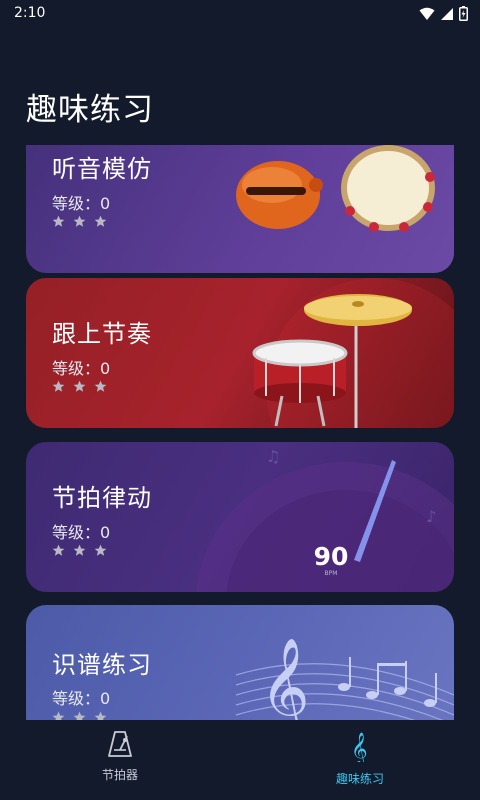 This screenshot has height=800, width=480. I want to click on music-note-icon: ♪, so click(431, 516).